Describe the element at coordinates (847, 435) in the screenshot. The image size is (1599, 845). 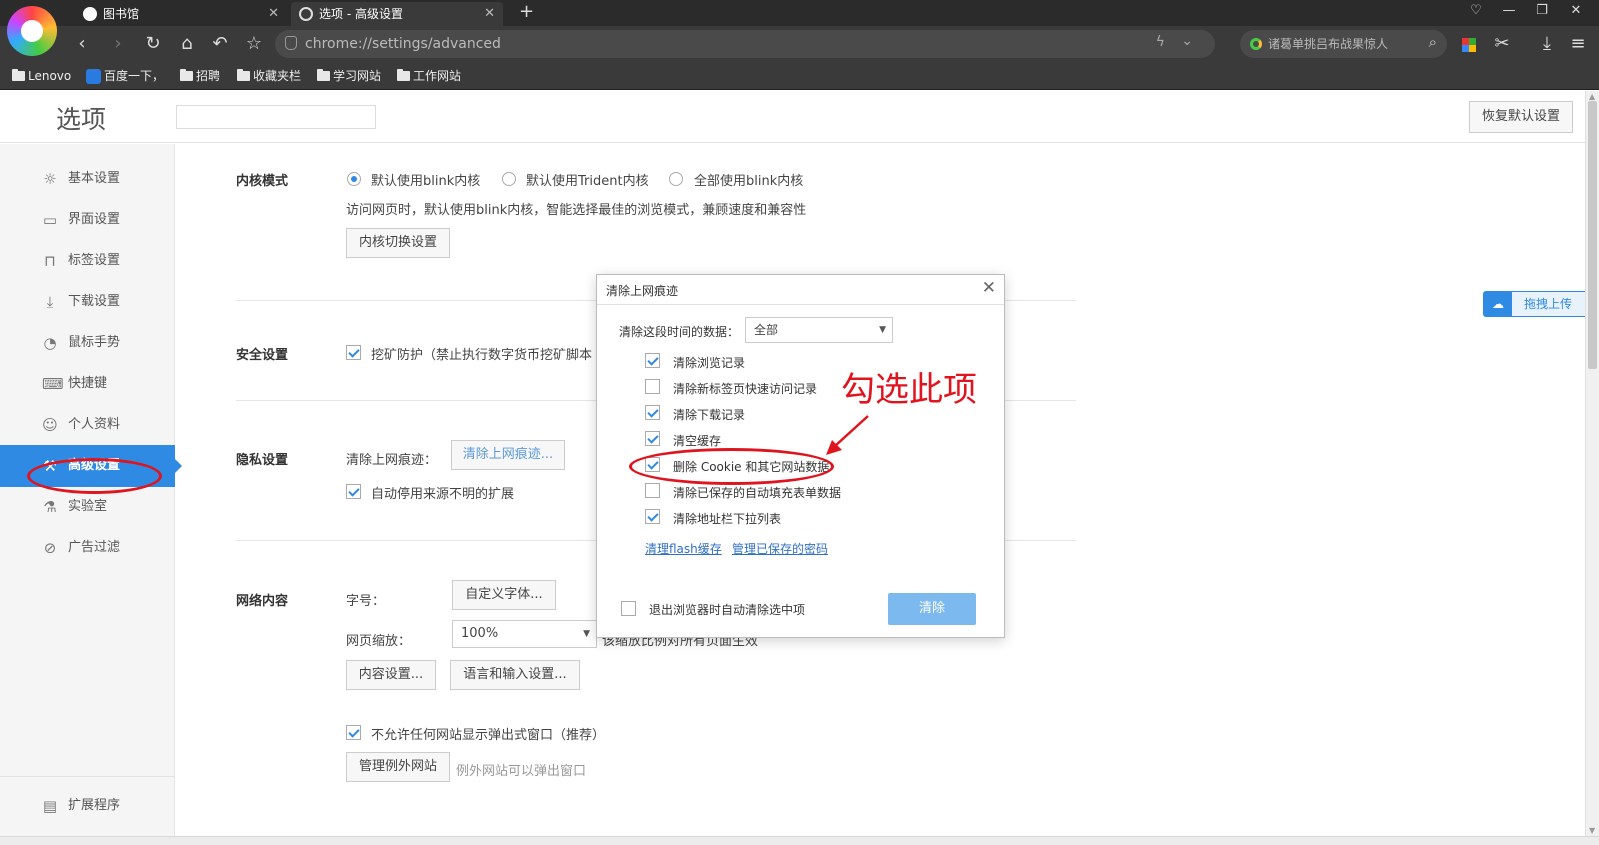
I see `annotation-arrow-icon` at that location.